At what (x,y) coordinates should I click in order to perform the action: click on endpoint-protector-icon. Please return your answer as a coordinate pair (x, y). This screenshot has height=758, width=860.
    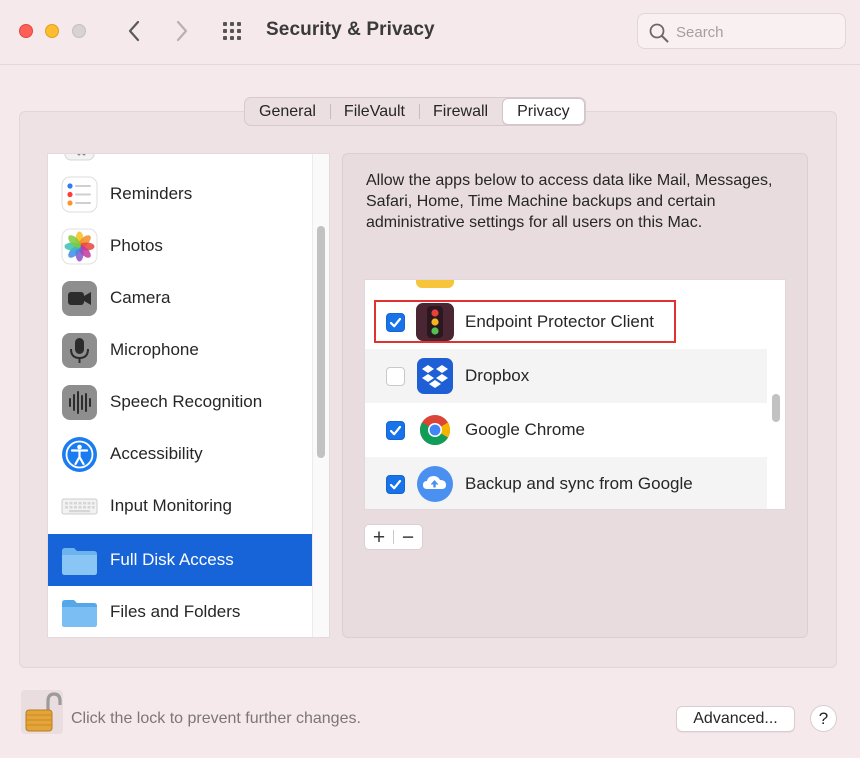
    Looking at the image, I should click on (435, 322).